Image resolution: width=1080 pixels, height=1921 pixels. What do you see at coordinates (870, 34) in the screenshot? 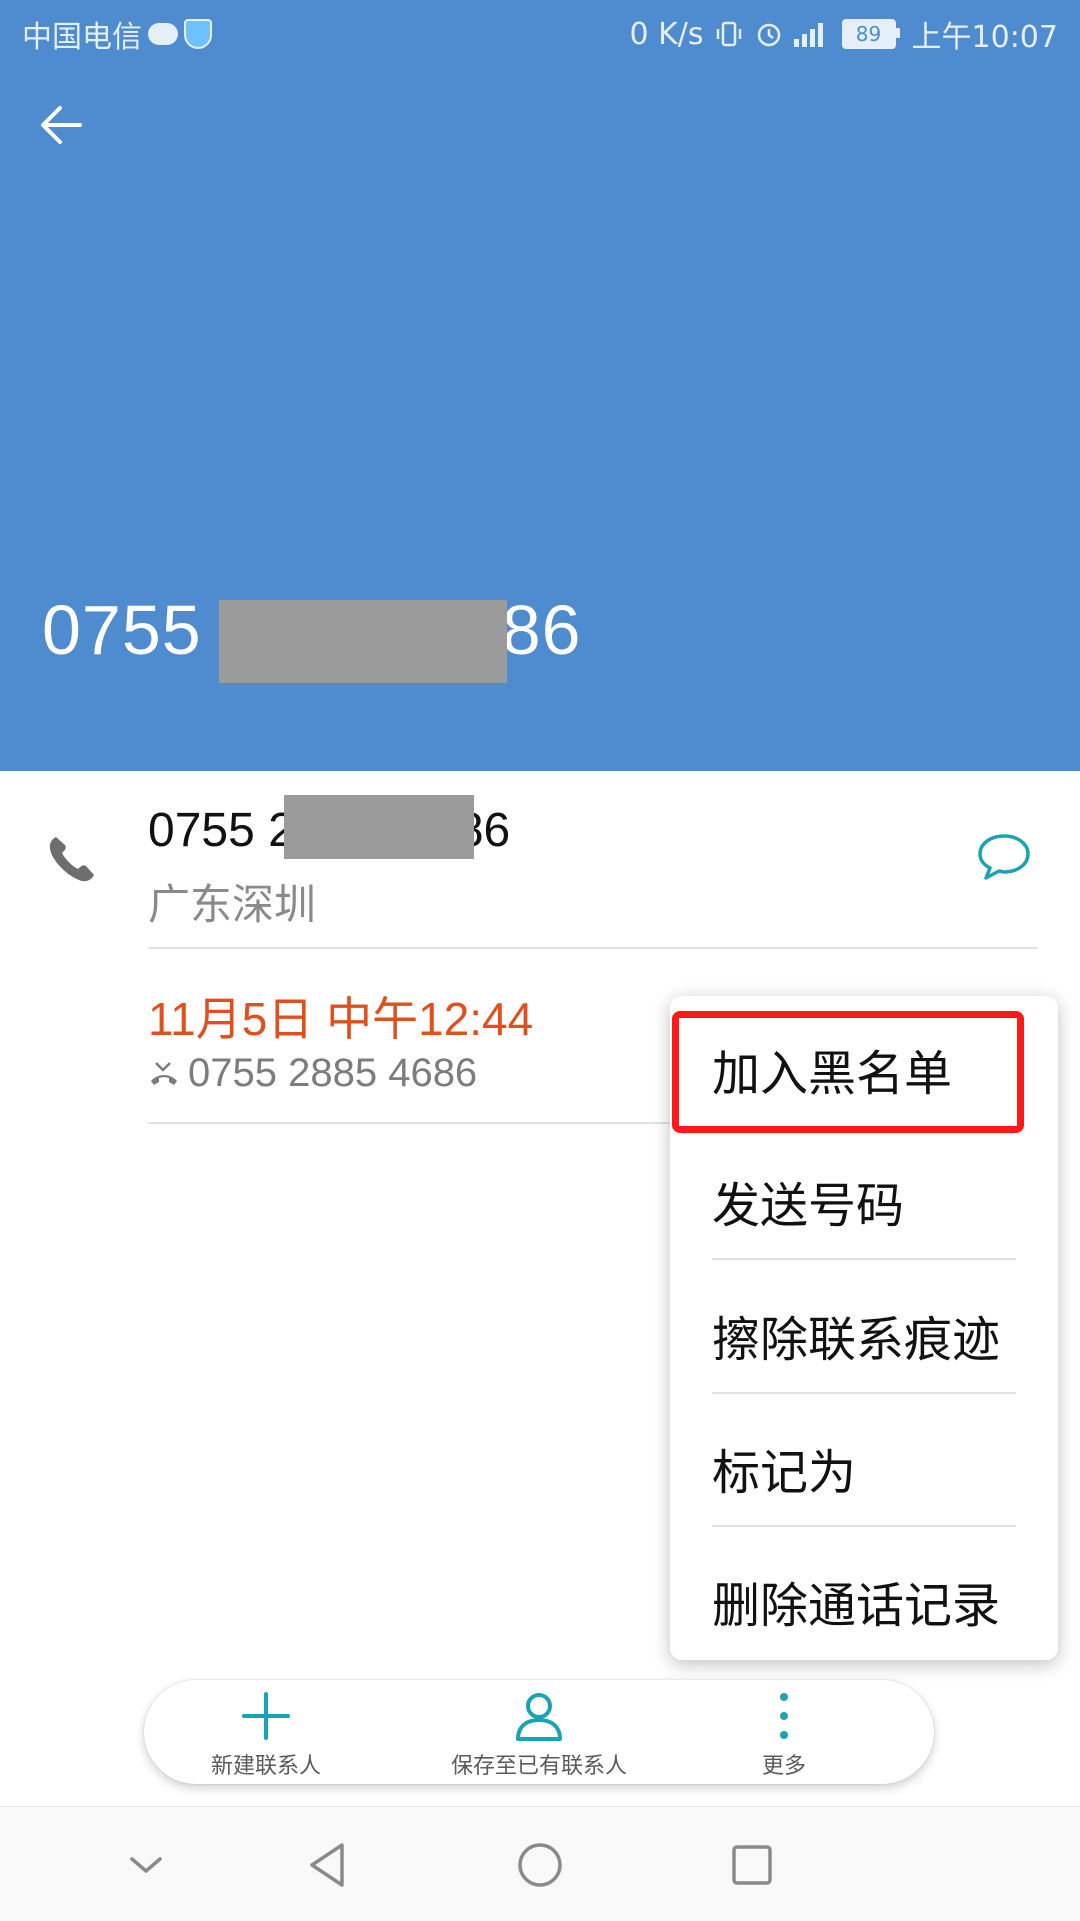
I see `battery-icon: 89` at bounding box center [870, 34].